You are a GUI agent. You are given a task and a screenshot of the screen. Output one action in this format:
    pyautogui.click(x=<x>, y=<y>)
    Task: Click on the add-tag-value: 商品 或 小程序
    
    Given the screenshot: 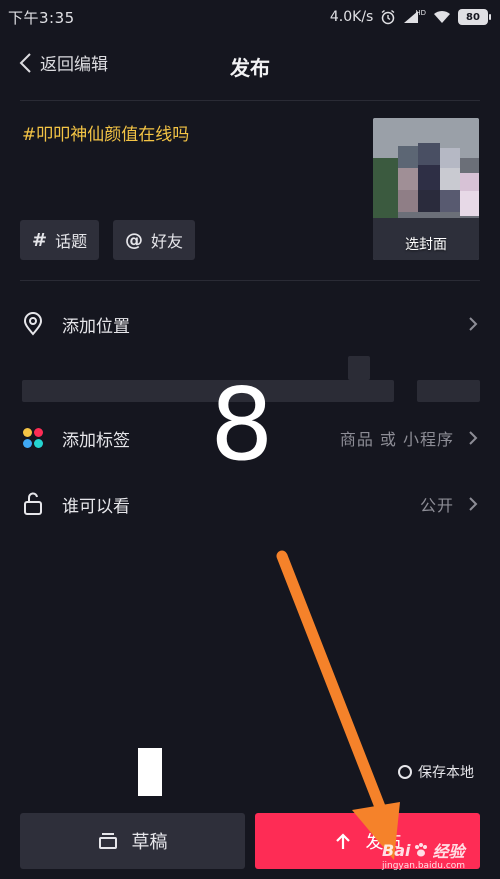 What is the action you would take?
    pyautogui.click(x=396, y=439)
    